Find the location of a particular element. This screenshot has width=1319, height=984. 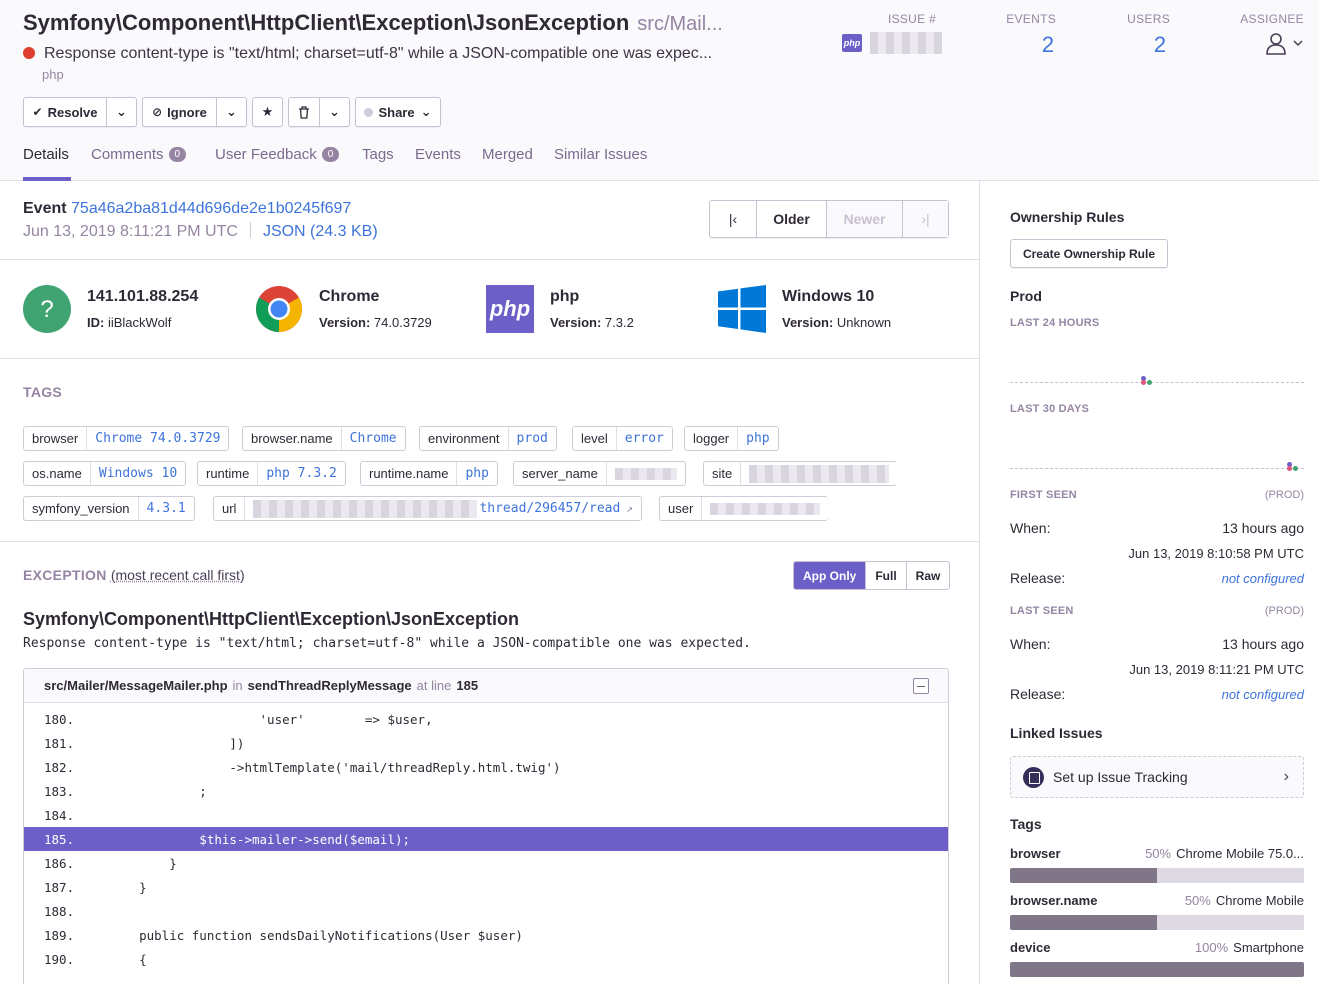

line-number: 181. is located at coordinates (59, 743).